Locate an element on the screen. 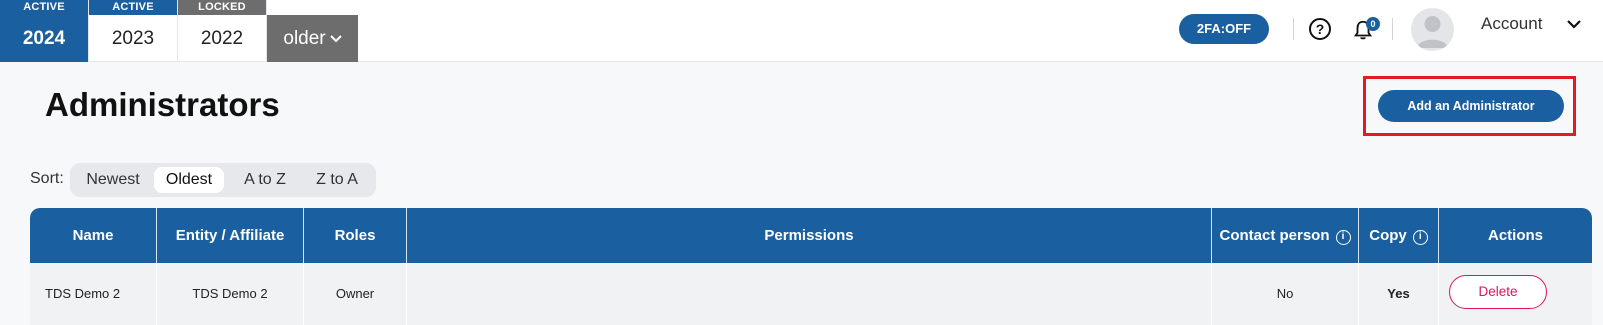 This screenshot has height=325, width=1603. delete-button: Delete is located at coordinates (1498, 292).